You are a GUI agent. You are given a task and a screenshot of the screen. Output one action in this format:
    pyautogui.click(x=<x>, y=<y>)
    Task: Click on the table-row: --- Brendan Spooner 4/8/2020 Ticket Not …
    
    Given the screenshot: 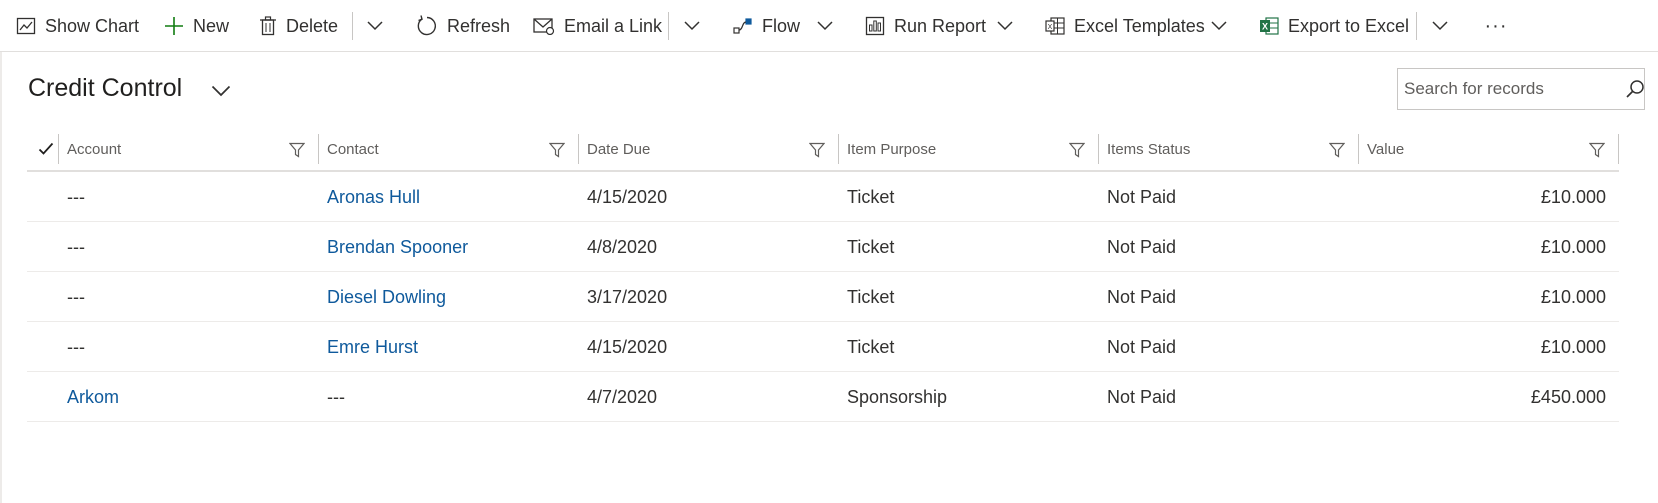 What is the action you would take?
    pyautogui.click(x=823, y=247)
    